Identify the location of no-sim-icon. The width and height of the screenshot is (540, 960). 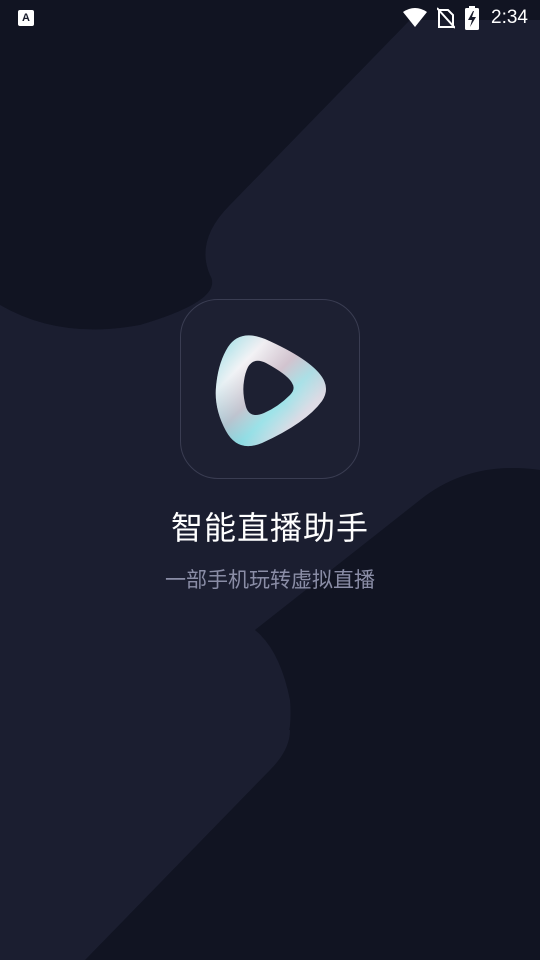
(446, 18).